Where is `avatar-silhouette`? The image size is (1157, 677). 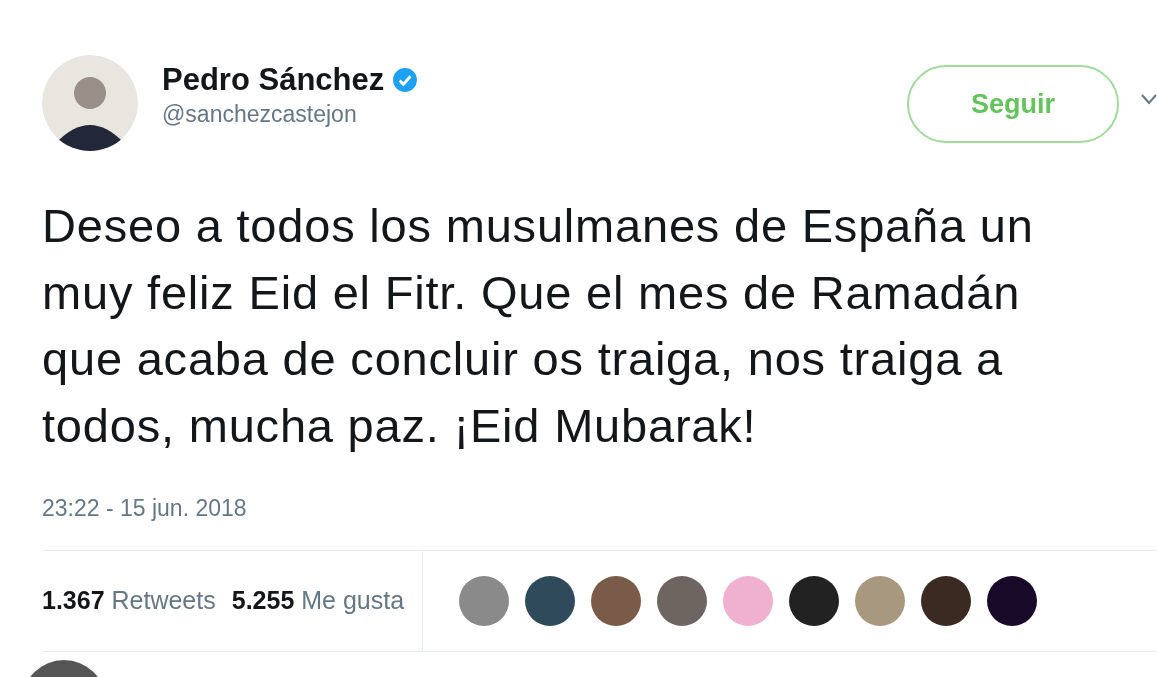 avatar-silhouette is located at coordinates (90, 103).